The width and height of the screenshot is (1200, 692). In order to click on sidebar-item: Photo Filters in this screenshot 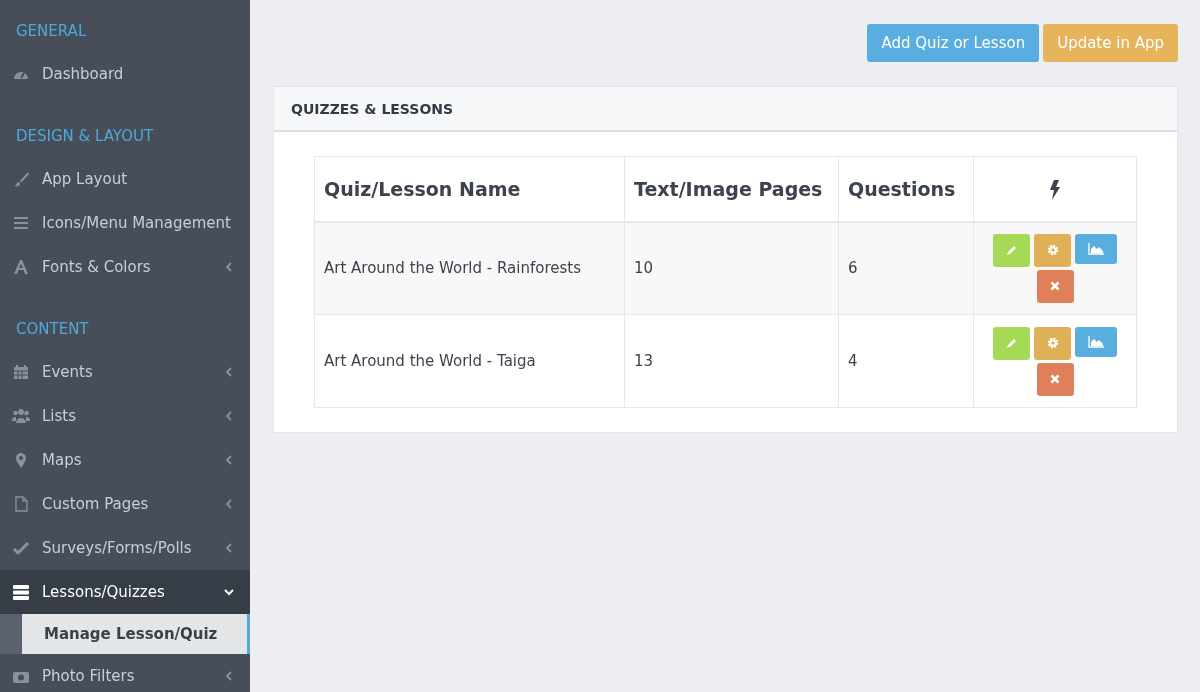, I will do `click(125, 673)`.